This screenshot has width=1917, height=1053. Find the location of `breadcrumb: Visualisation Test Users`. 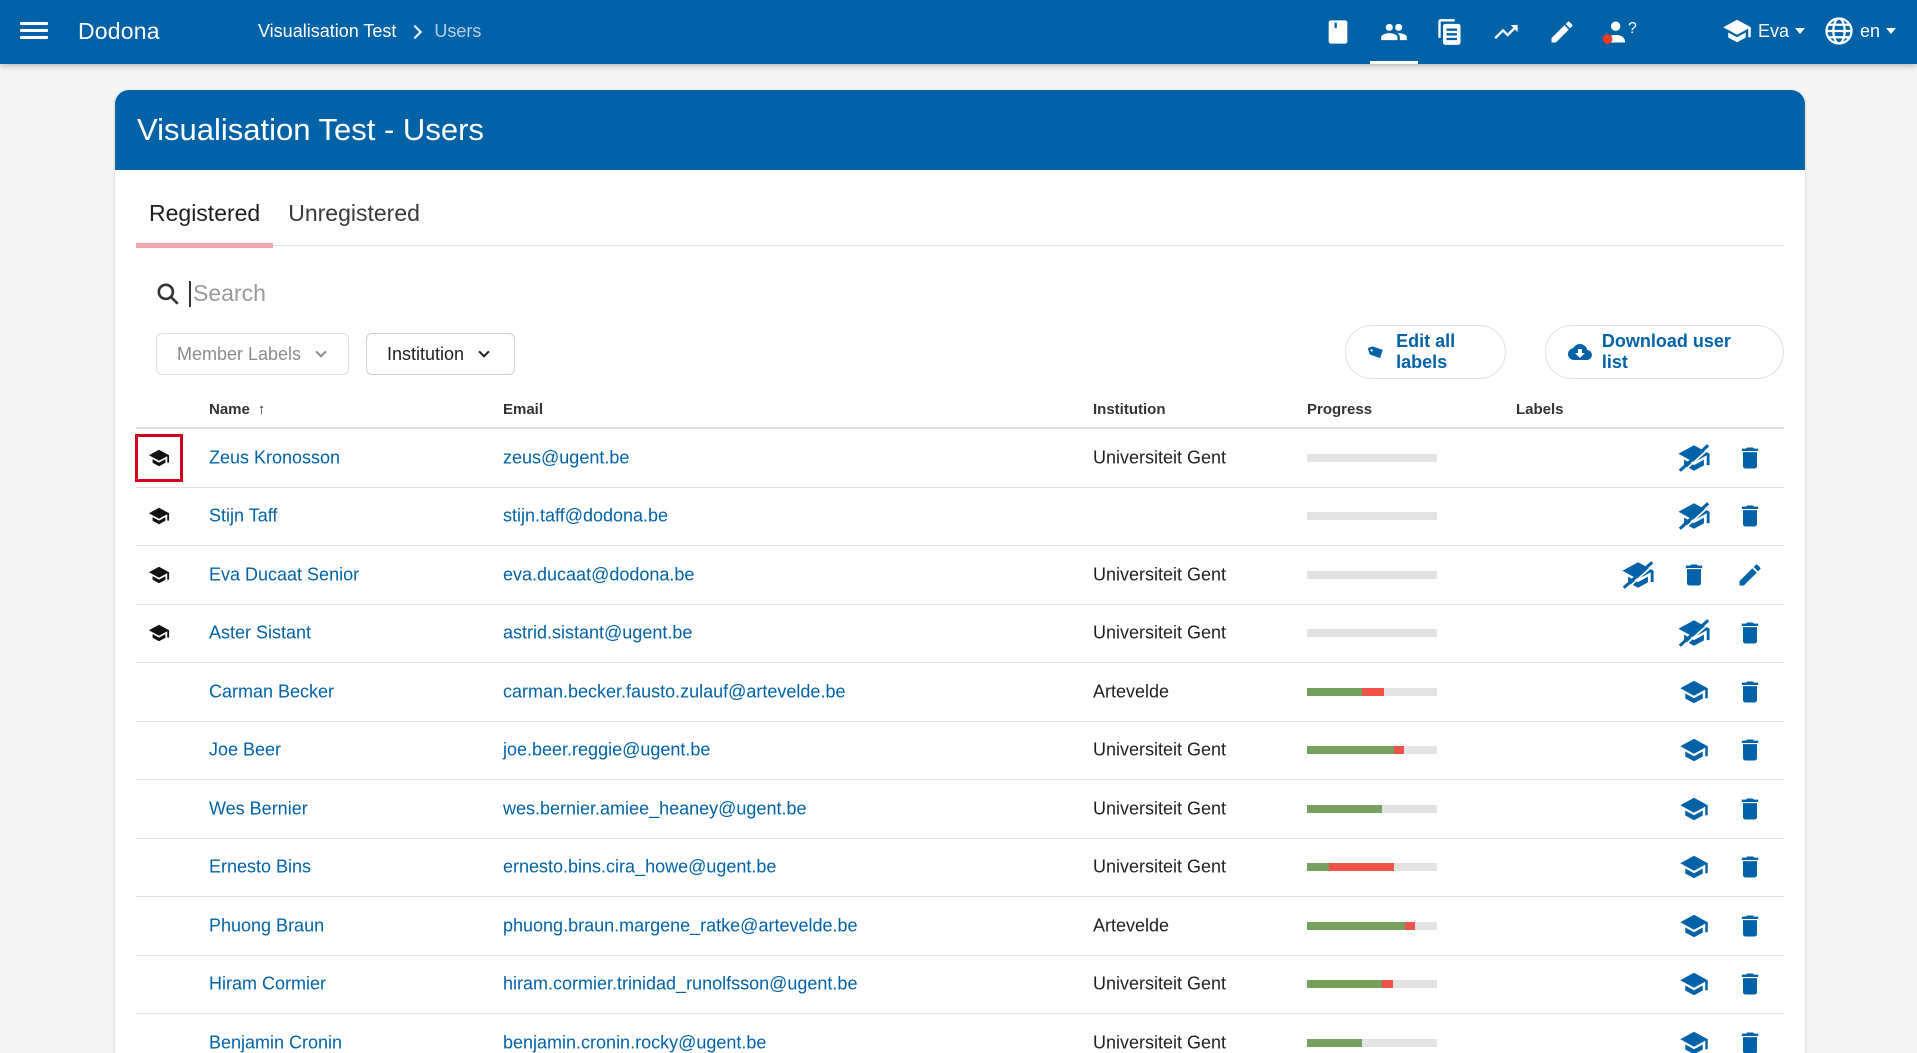

breadcrumb: Visualisation Test Users is located at coordinates (369, 31).